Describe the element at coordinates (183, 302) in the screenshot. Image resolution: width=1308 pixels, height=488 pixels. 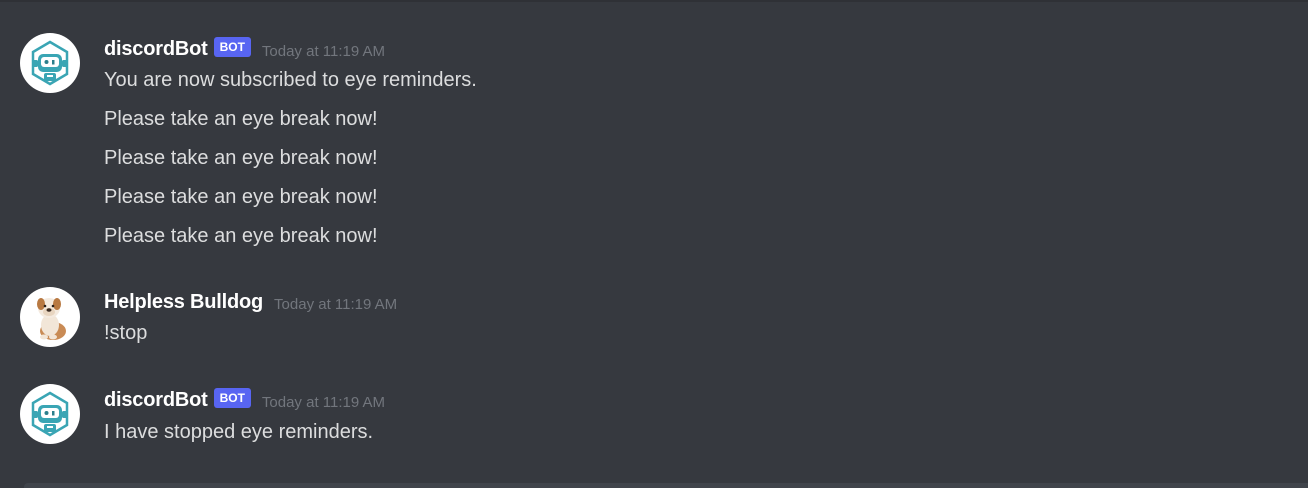
I see `username: Helpless Bulldog` at that location.